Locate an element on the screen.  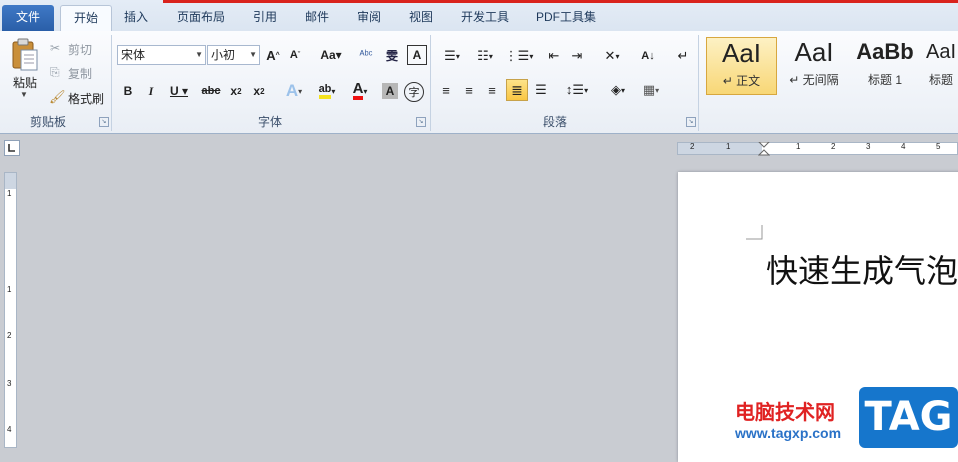
tab-developer: 开发工具 is located at coordinates (485, 17).